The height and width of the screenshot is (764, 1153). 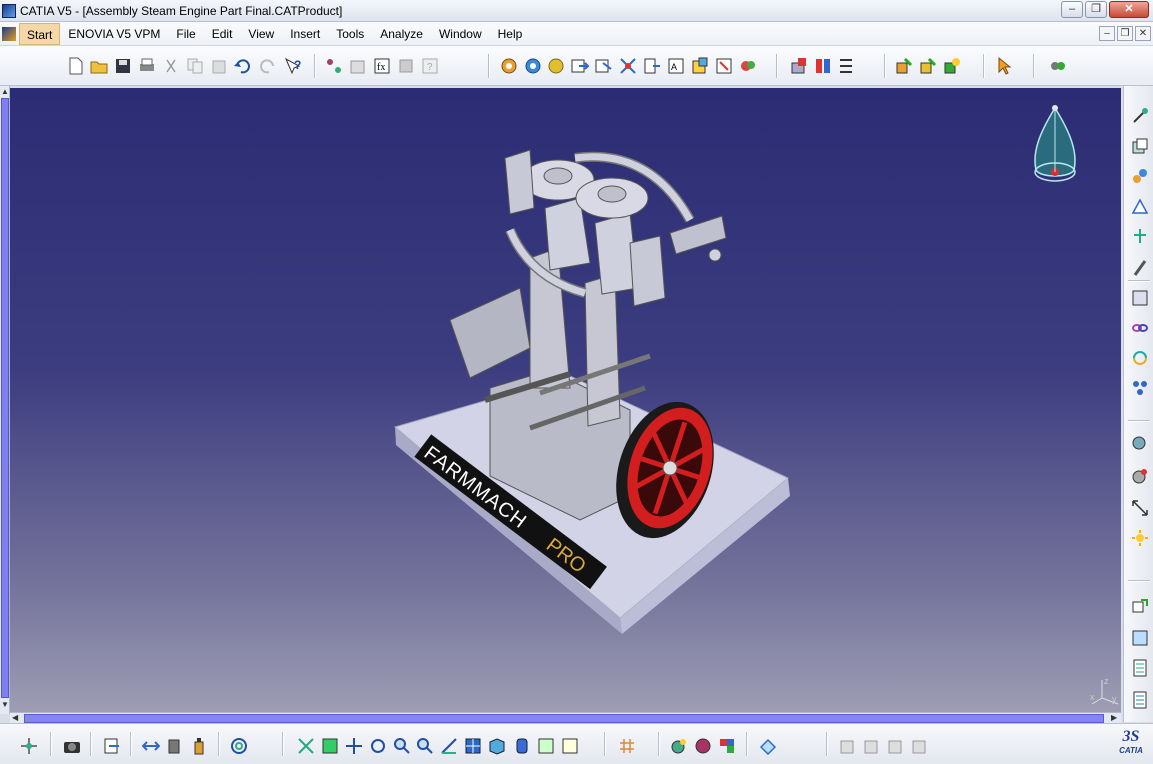 What do you see at coordinates (748, 66) in the screenshot?
I see `constraint-icon` at bounding box center [748, 66].